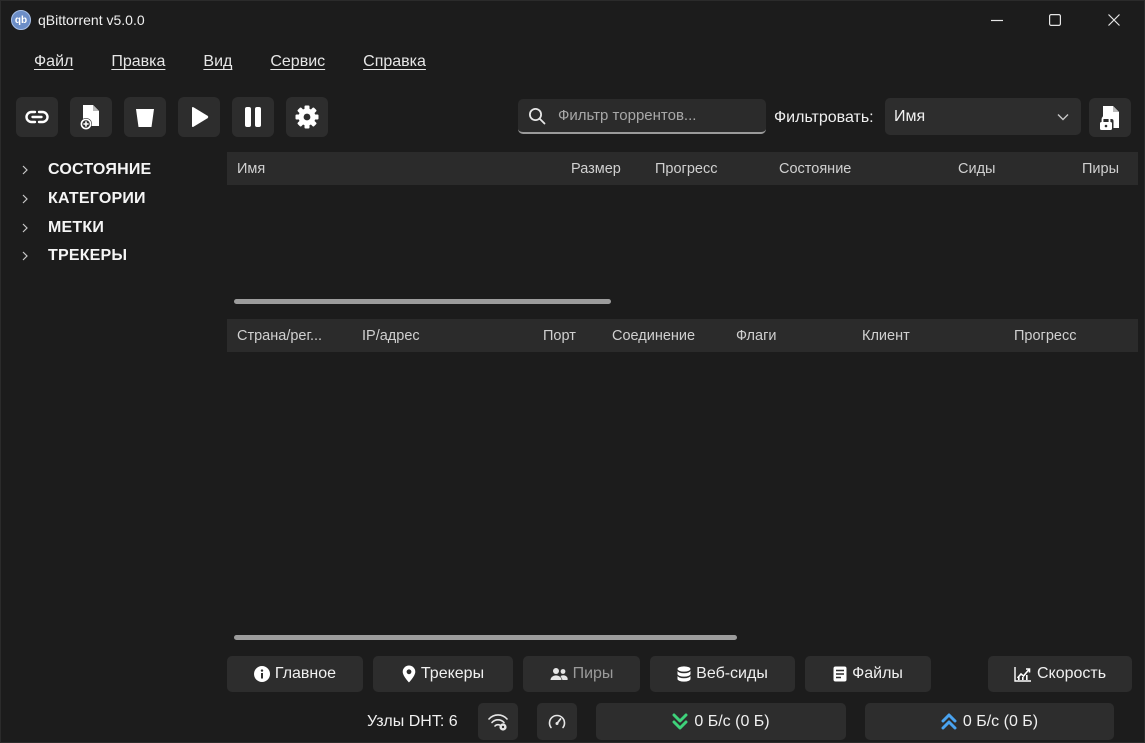  Describe the element at coordinates (593, 673) in the screenshot. I see `tab-peers-label: Пиры` at that location.